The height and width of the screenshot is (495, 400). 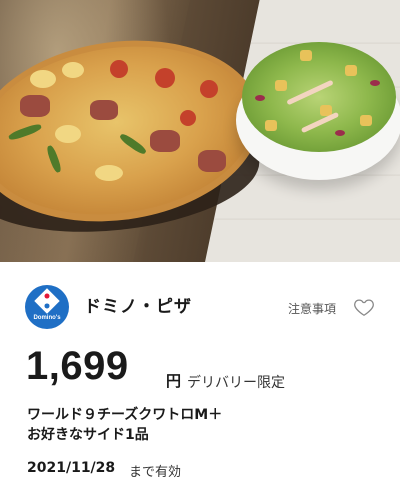 I want to click on expiry-date: 2021/11/28, so click(x=71, y=468).